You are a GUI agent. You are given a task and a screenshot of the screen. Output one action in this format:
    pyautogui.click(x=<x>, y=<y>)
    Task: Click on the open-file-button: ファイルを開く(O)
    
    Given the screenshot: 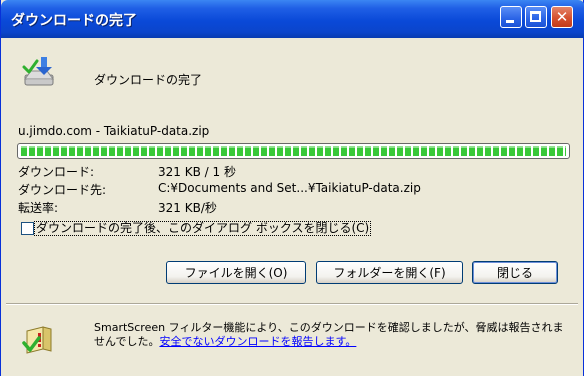 What is the action you would take?
    pyautogui.click(x=236, y=272)
    